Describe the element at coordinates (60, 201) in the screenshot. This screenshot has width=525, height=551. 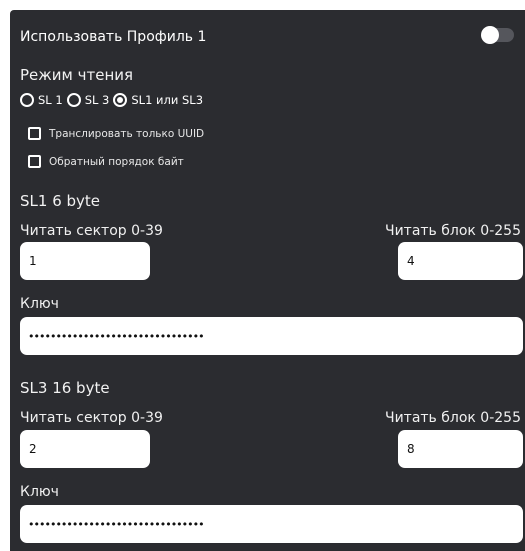
I see `sl1-header: SL1 6 byte` at that location.